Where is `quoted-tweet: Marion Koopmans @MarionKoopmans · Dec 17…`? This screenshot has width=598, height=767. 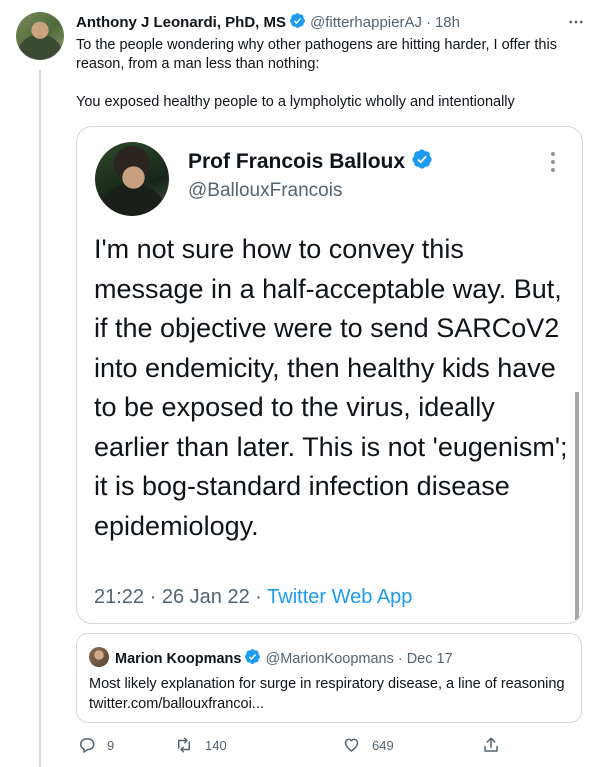
quoted-tweet: Marion Koopmans @MarionKoopmans · Dec 17… is located at coordinates (329, 678).